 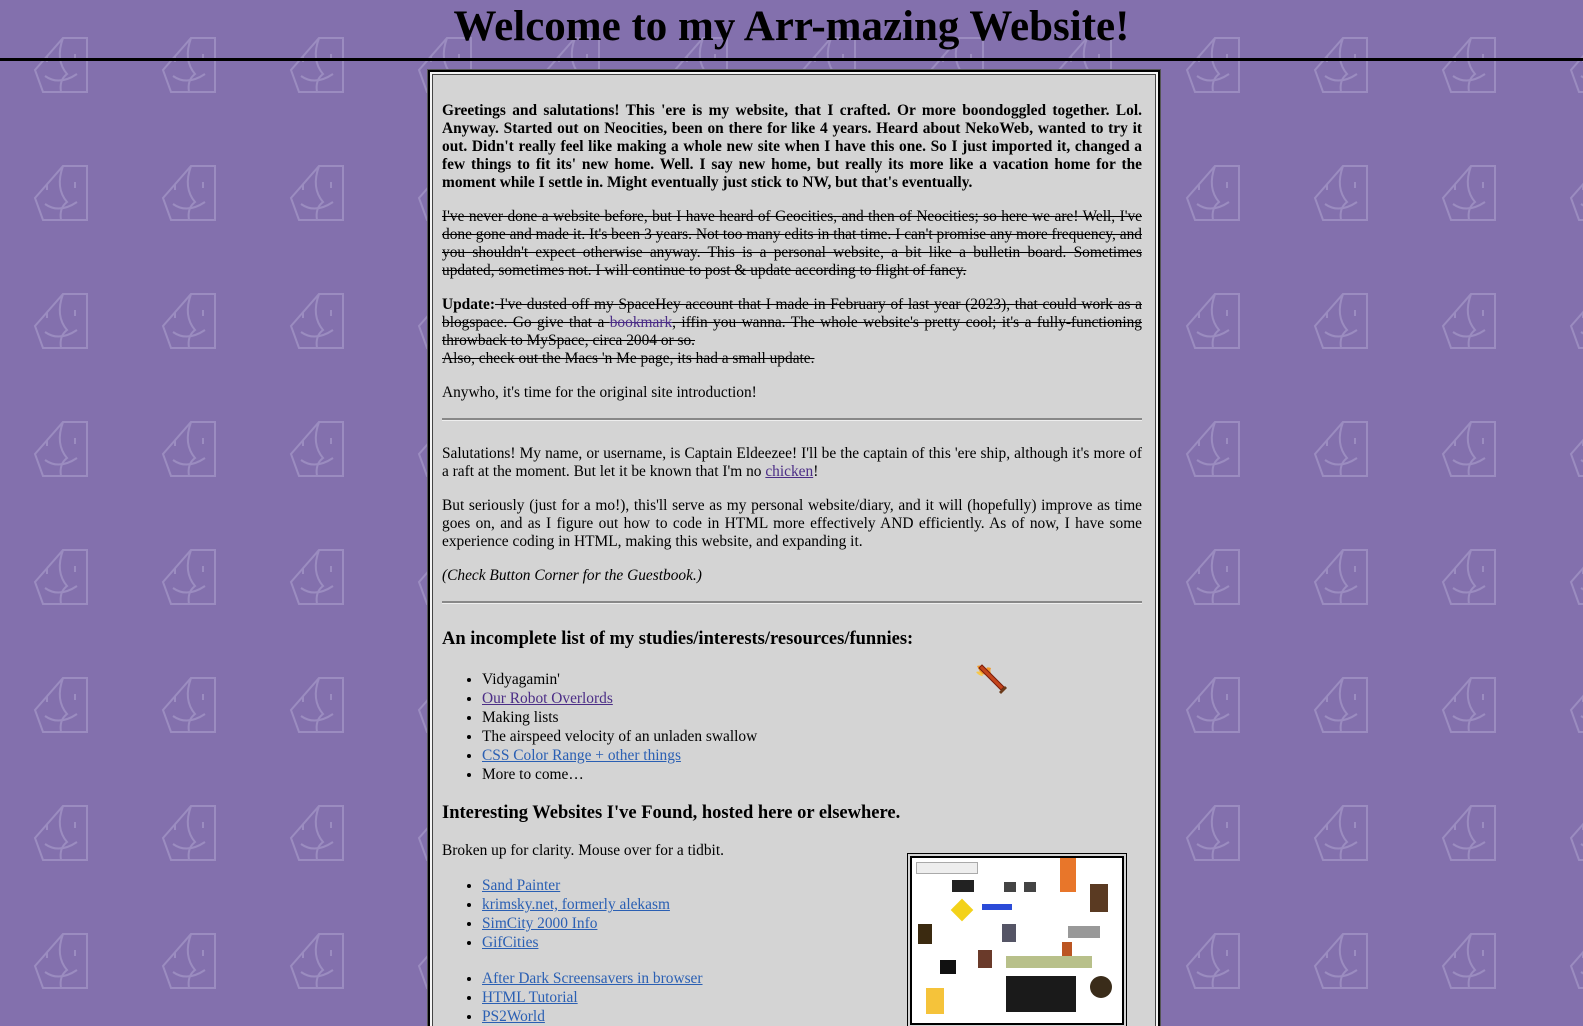 I want to click on simcity-2000-link: SimCity 2000 Info, so click(x=539, y=923).